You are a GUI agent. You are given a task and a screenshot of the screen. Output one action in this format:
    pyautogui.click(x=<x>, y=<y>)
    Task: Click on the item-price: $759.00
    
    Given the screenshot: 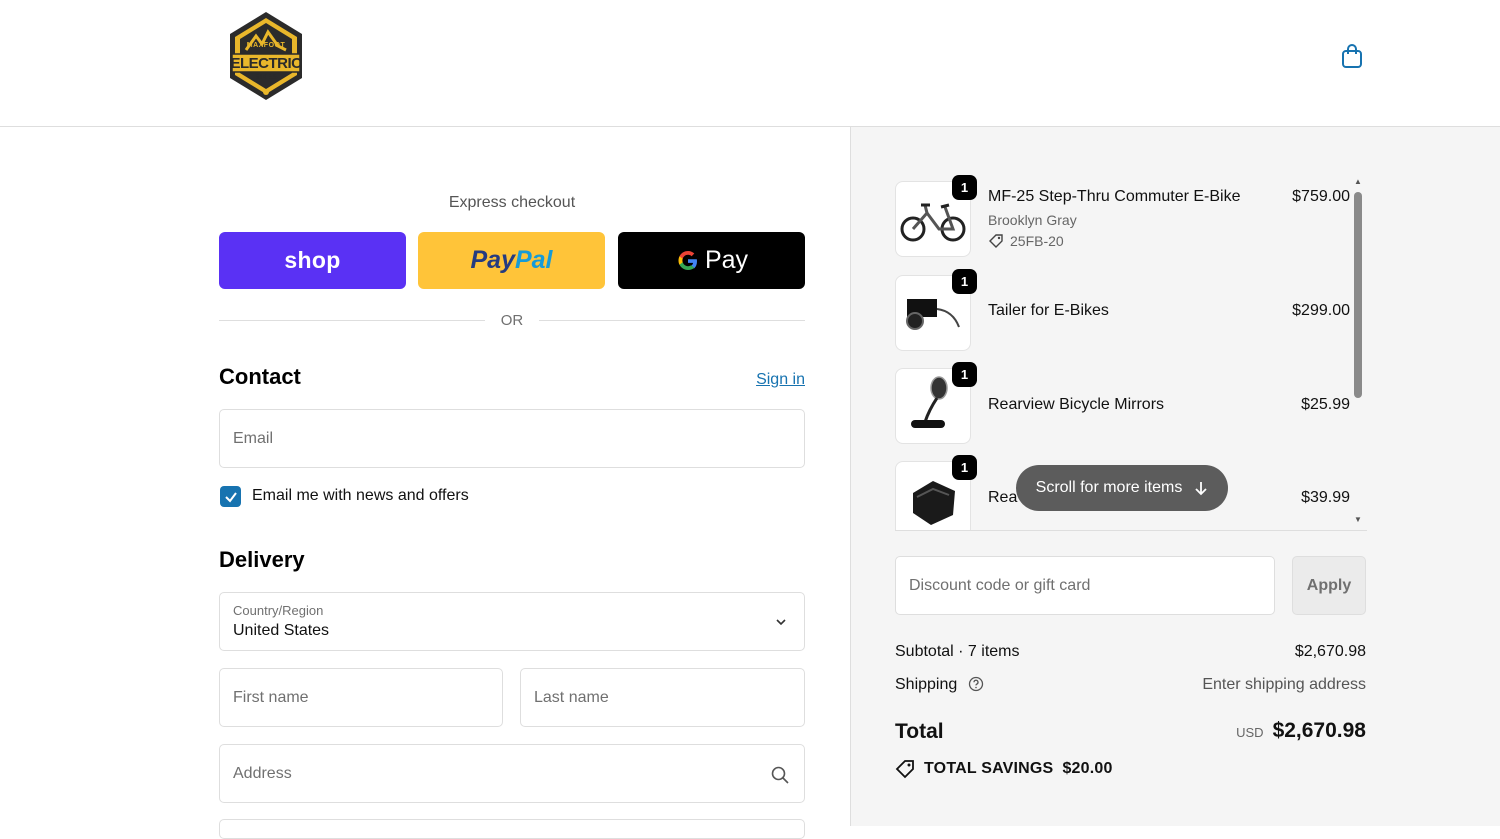 What is the action you would take?
    pyautogui.click(x=1321, y=196)
    